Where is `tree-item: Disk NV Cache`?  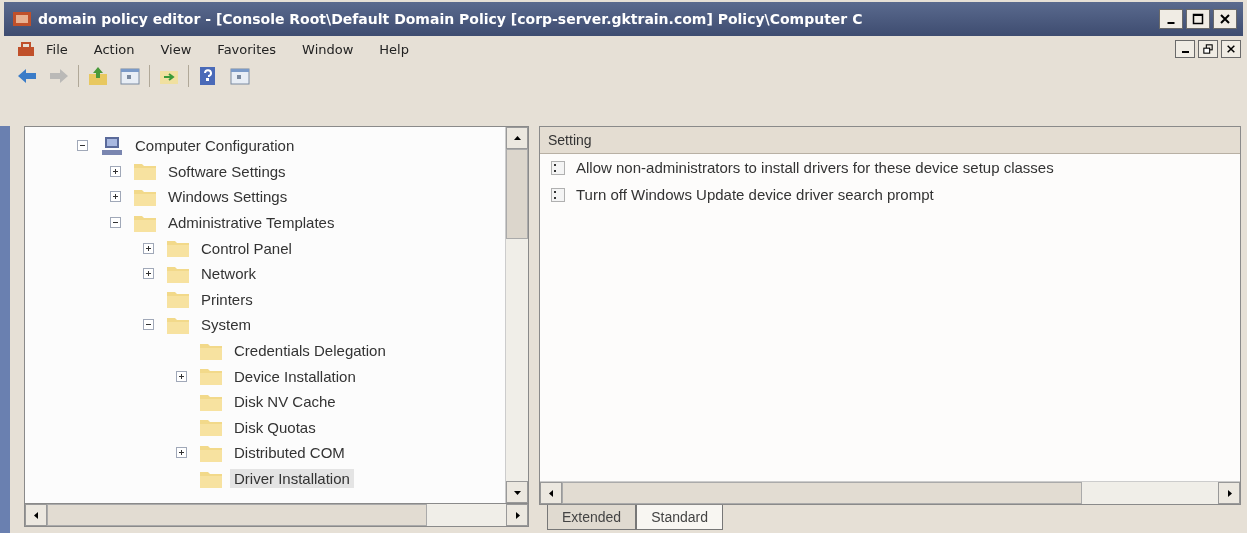
tree-item: Disk NV Cache is located at coordinates (285, 402).